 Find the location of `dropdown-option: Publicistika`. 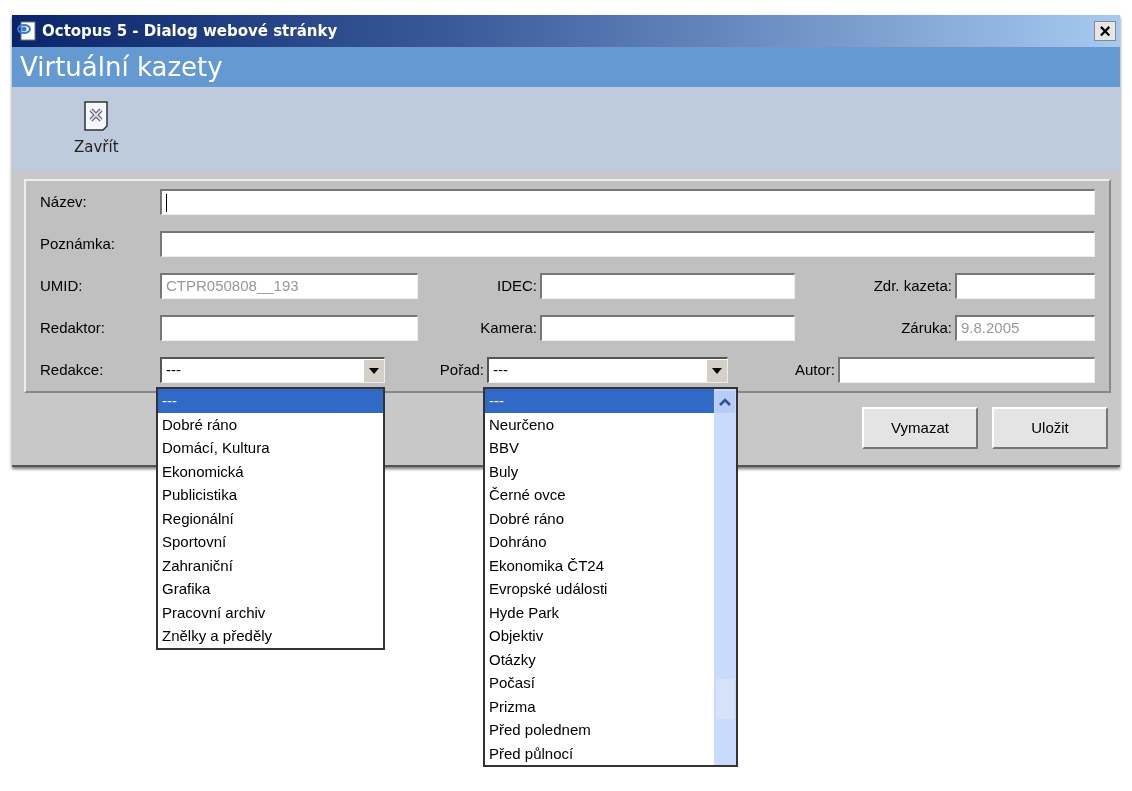

dropdown-option: Publicistika is located at coordinates (270, 495).